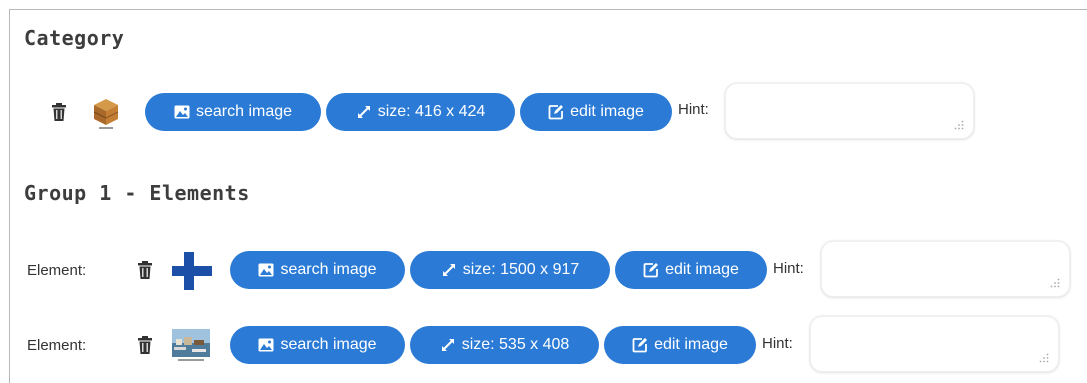 The width and height of the screenshot is (1087, 383). I want to click on category-title: Category, so click(74, 38).